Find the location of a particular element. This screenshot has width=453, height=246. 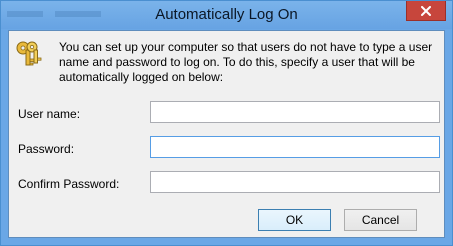

ok-button: OK is located at coordinates (294, 220).